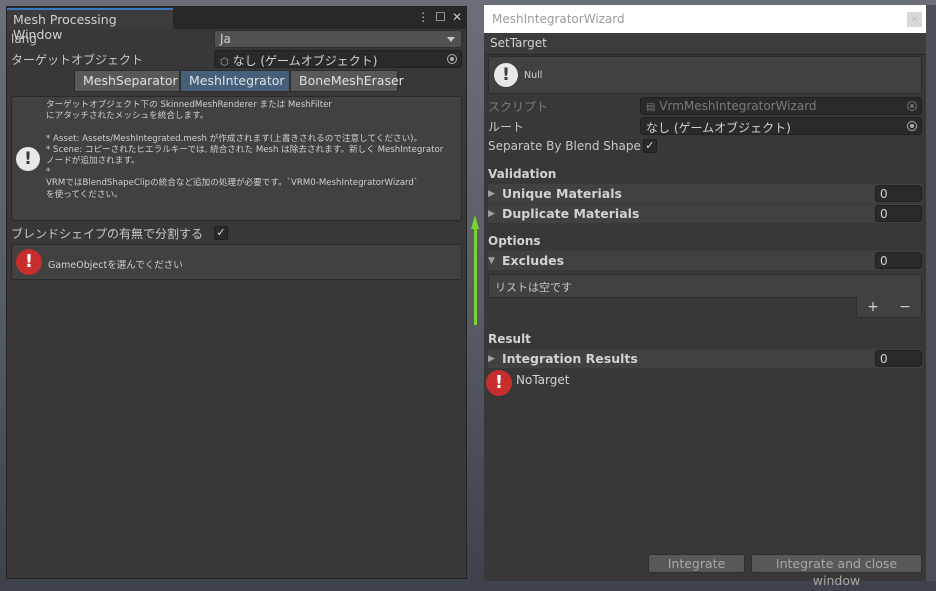 The height and width of the screenshot is (591, 936). I want to click on lang-value: Ja, so click(225, 39).